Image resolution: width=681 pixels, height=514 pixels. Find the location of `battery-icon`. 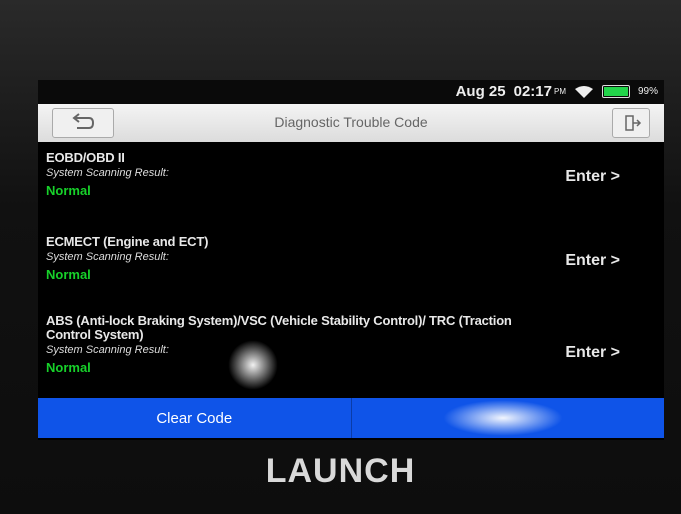

battery-icon is located at coordinates (615, 91).